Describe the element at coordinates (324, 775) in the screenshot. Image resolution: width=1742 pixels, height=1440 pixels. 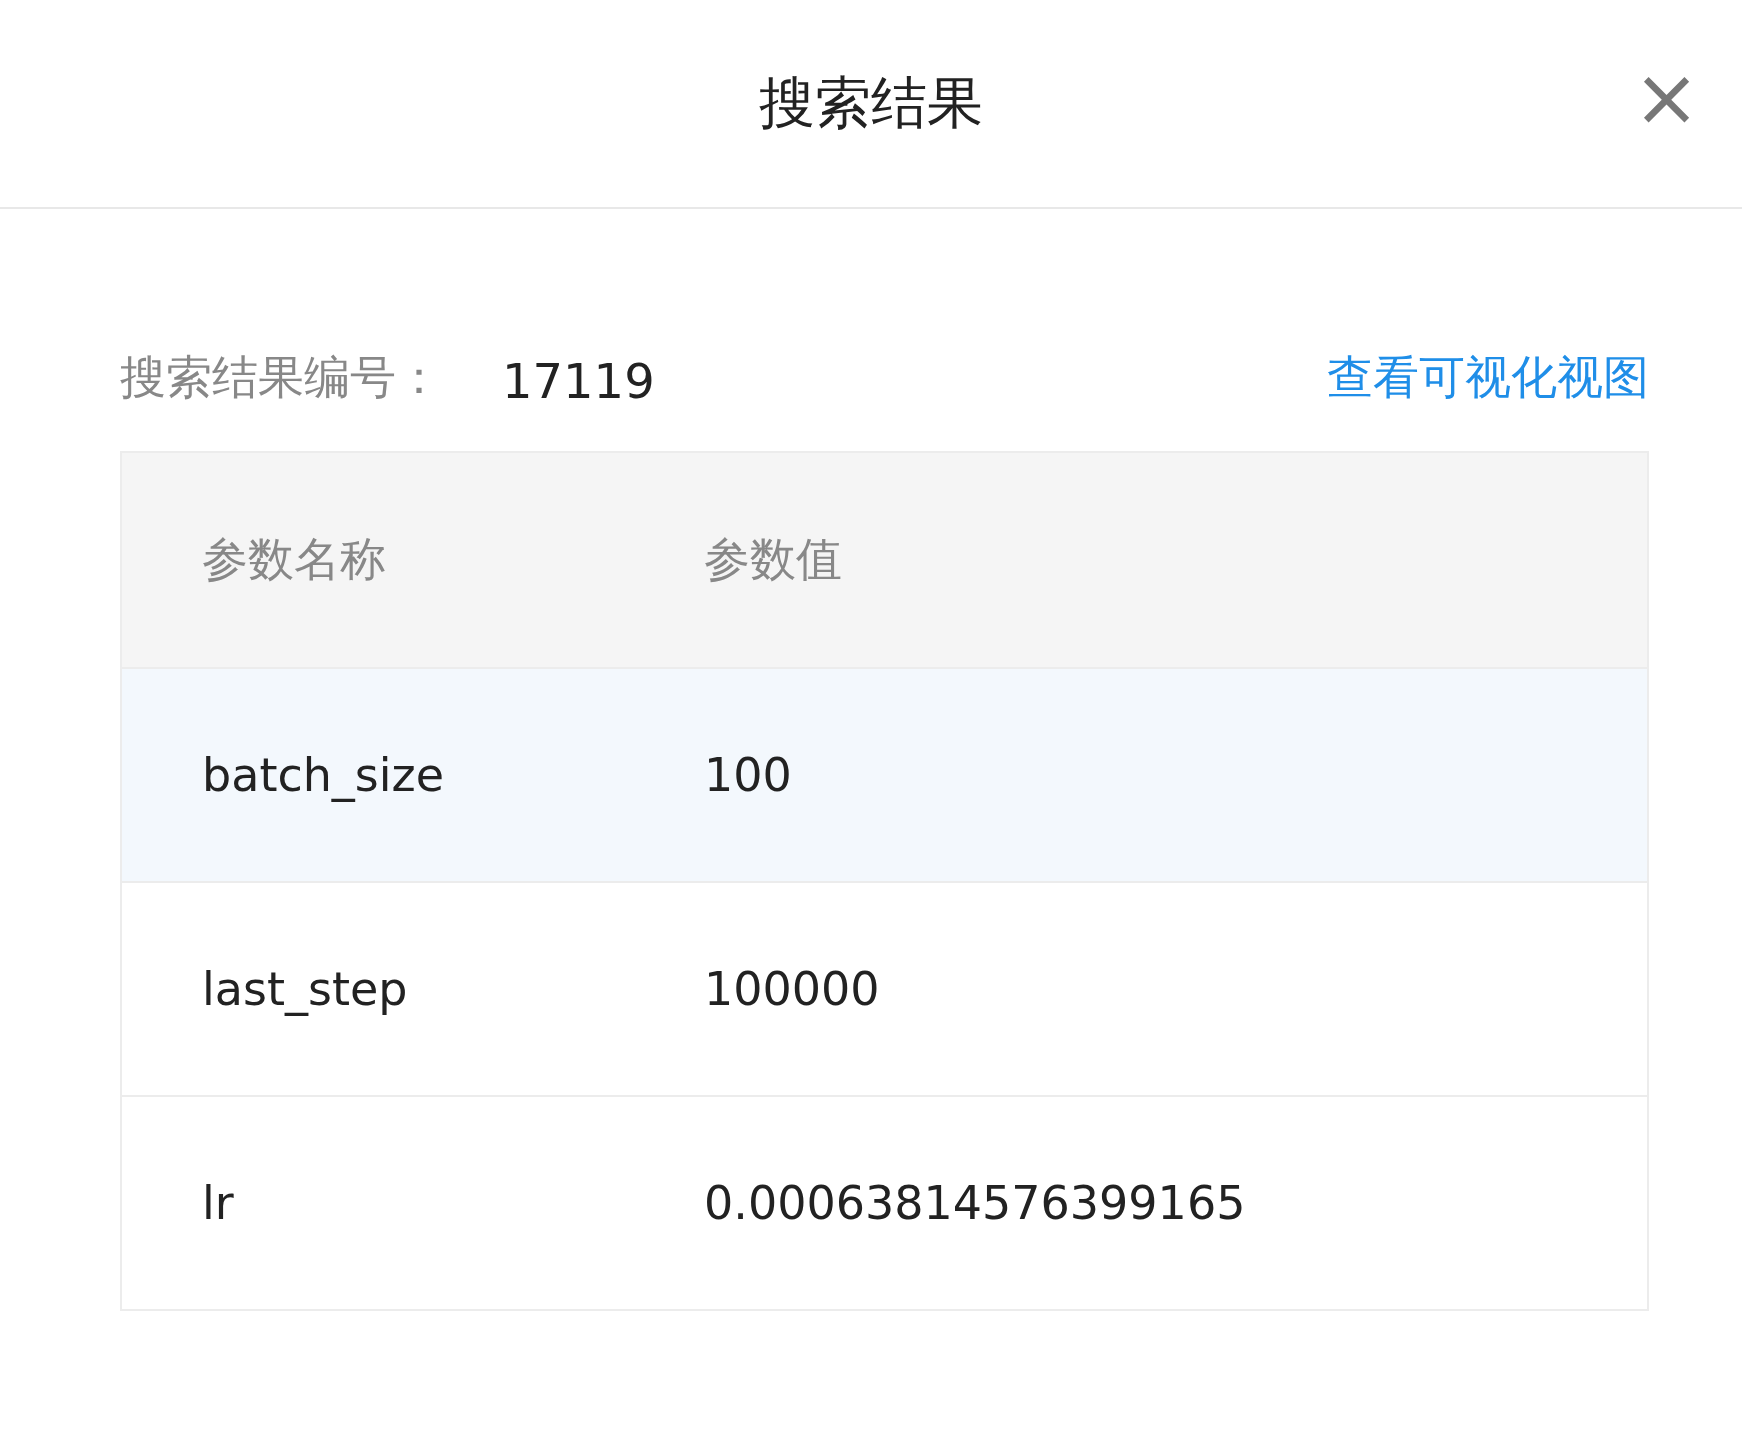
I see `table-cell-text: batch_size` at that location.